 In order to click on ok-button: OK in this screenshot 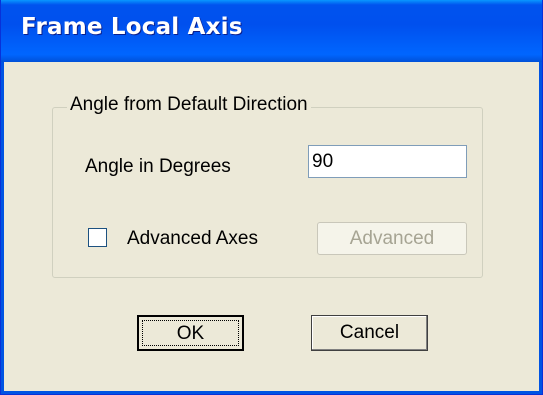, I will do `click(190, 333)`.